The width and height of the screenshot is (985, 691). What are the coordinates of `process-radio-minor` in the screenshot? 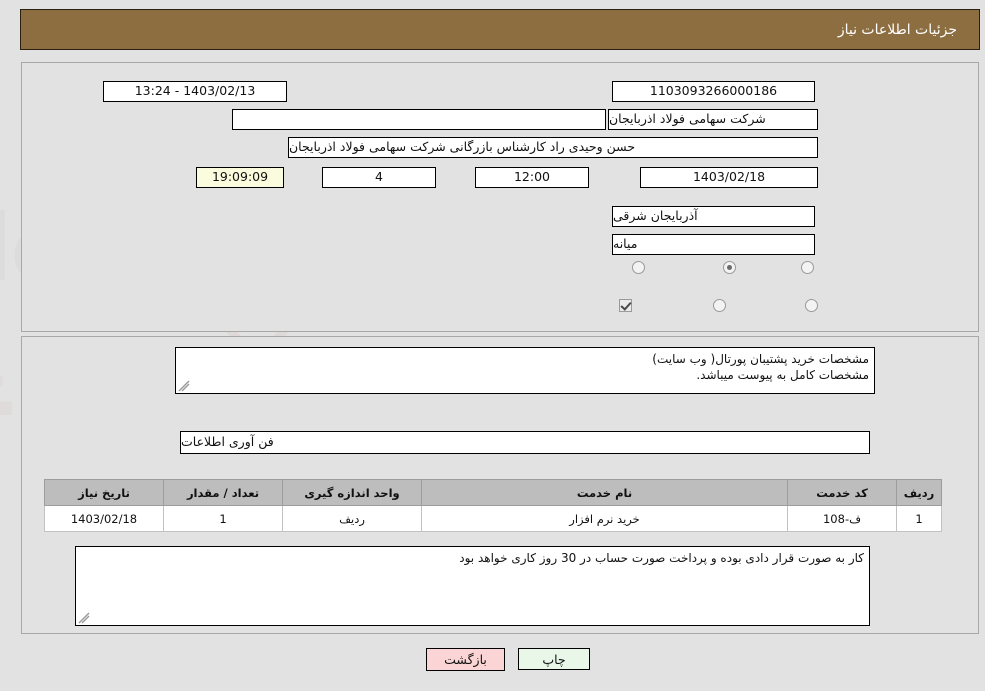 It's located at (811, 305).